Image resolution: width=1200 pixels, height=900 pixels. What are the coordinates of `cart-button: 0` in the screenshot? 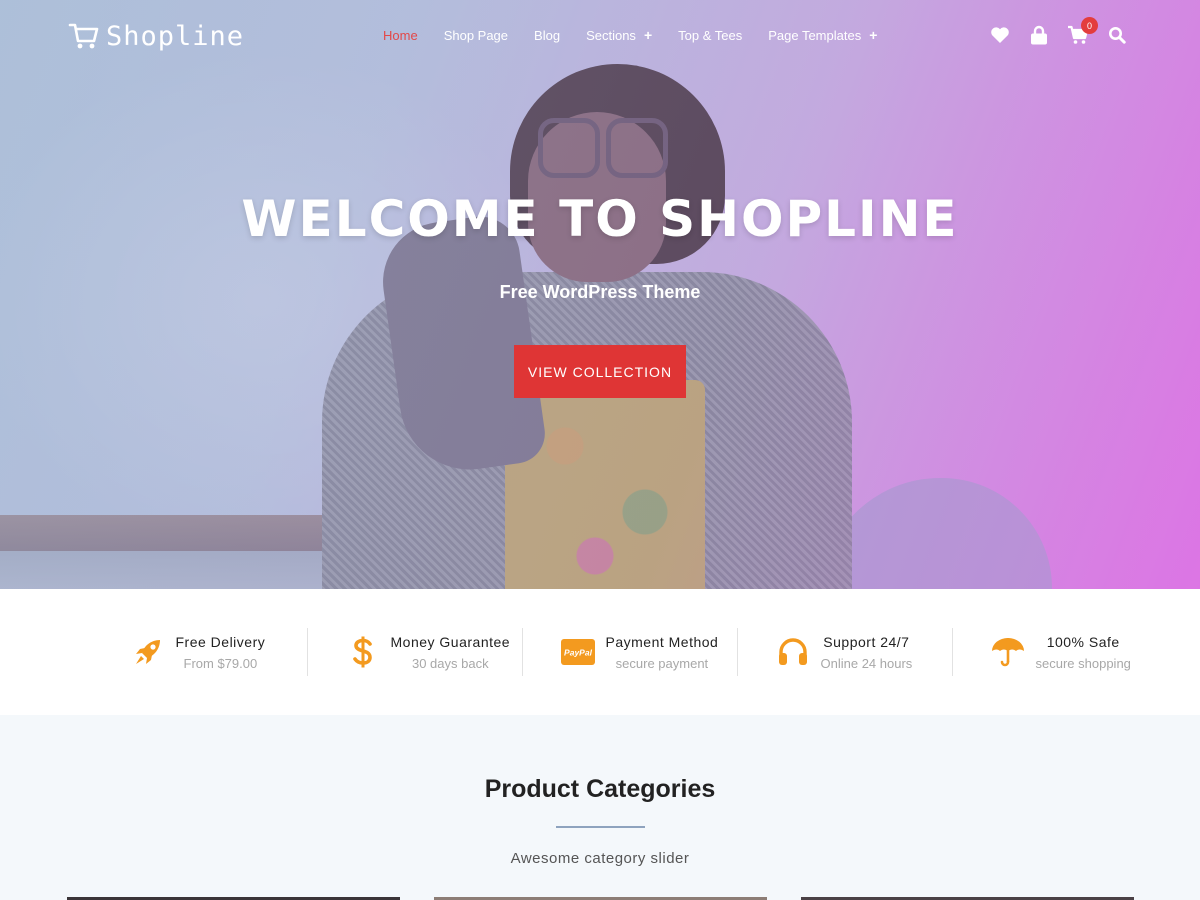 It's located at (1082, 32).